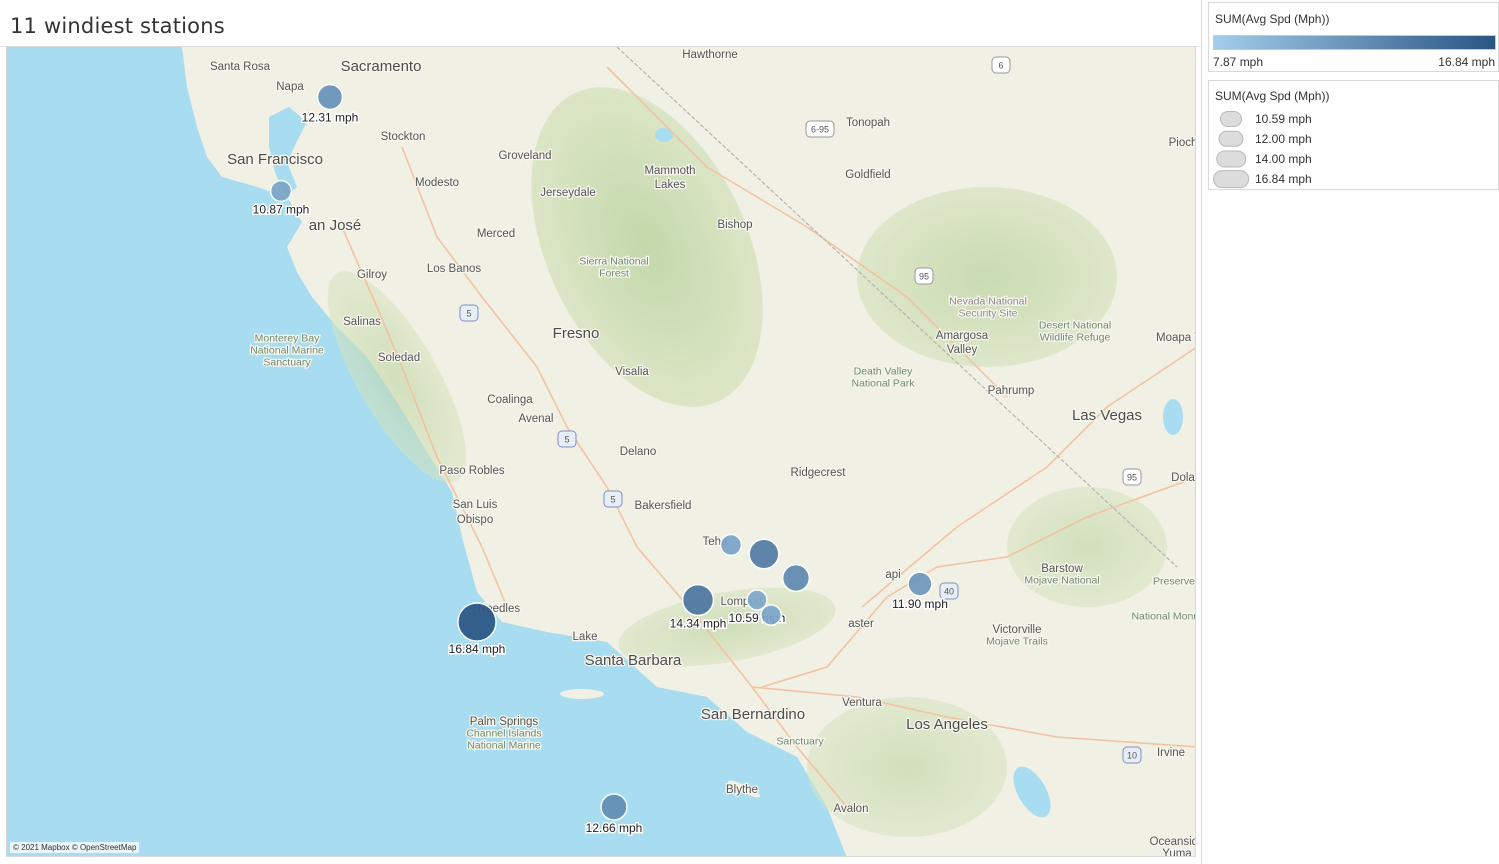 The width and height of the screenshot is (1499, 864). I want to click on dashboard-header: 11 windiest stations, so click(600, 23).